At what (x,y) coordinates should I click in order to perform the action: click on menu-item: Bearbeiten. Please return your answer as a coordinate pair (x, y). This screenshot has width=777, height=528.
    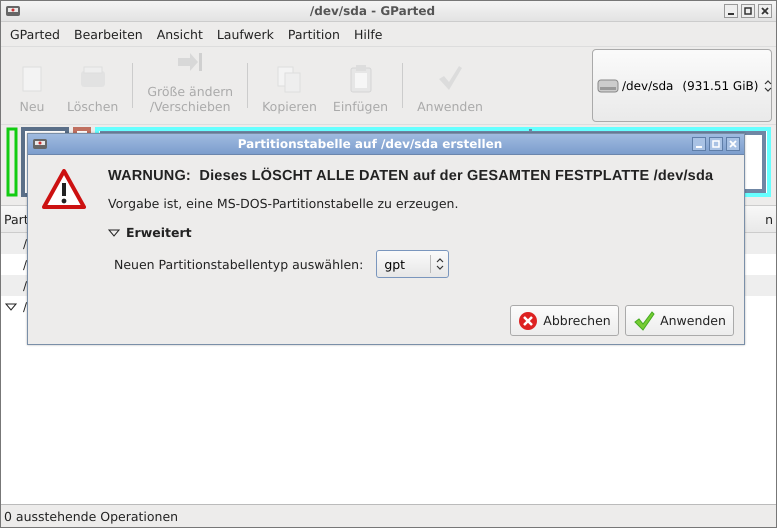
    Looking at the image, I should click on (108, 34).